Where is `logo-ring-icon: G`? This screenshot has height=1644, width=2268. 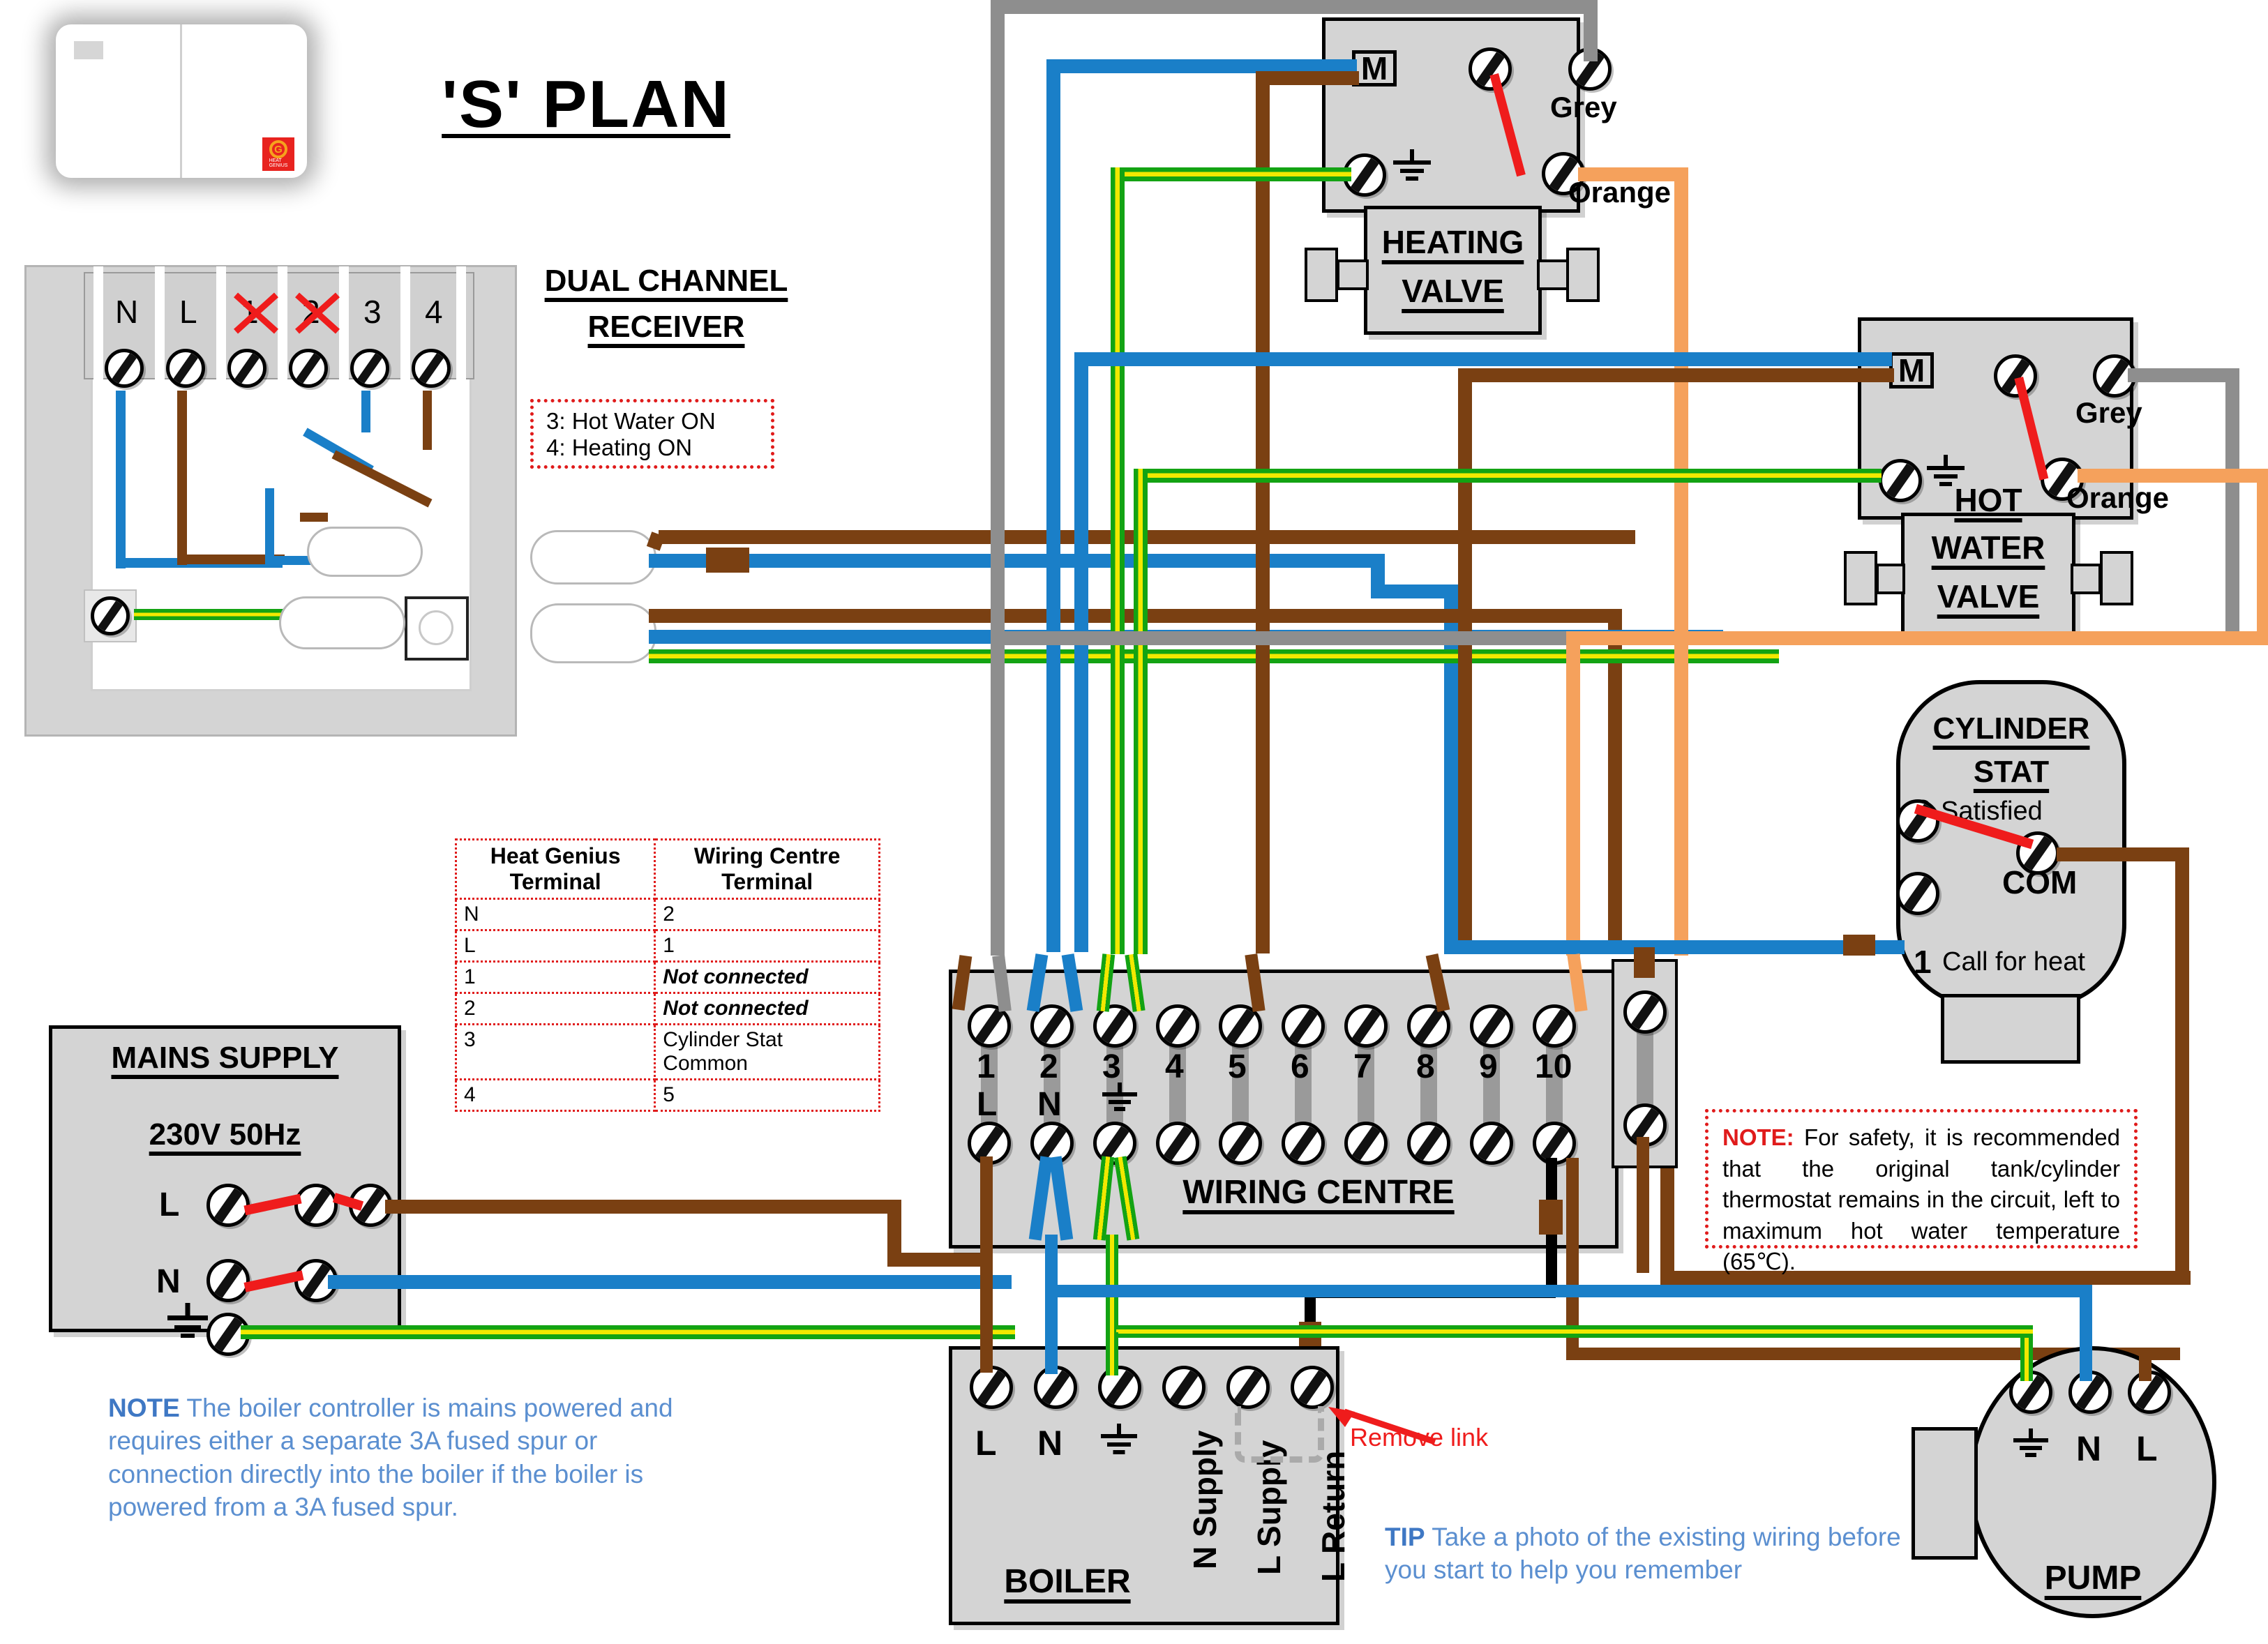 logo-ring-icon: G is located at coordinates (278, 149).